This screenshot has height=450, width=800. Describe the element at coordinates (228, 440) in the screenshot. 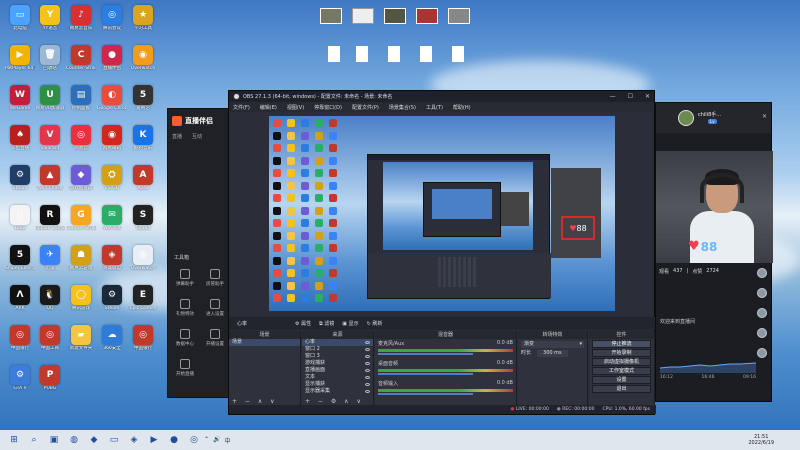

I see `ime-icon: 中` at that location.